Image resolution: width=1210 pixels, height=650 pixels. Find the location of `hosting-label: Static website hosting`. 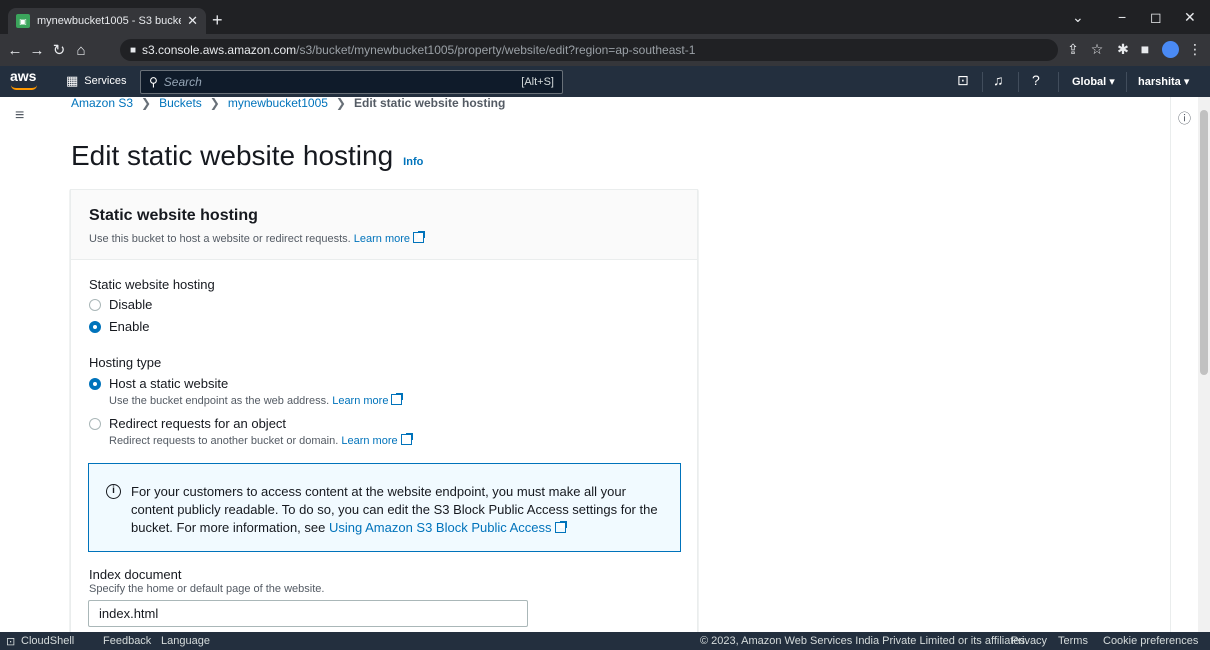

hosting-label: Static website hosting is located at coordinates (152, 284).